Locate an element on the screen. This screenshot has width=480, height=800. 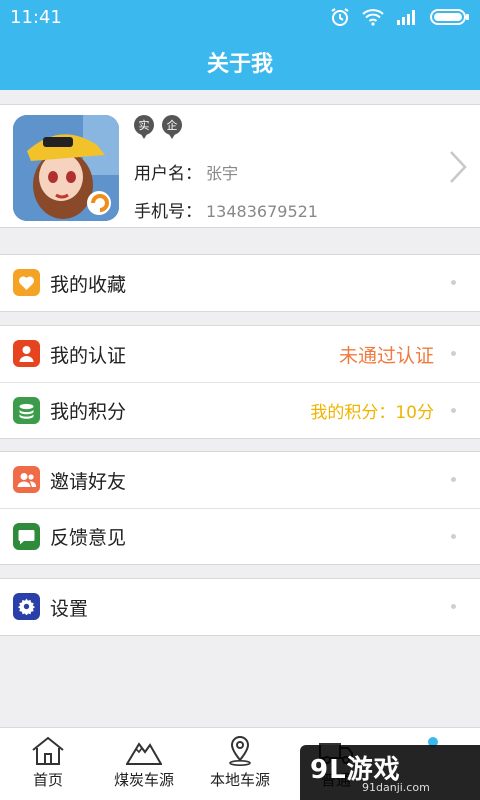
nav-home-label: 首页 is located at coordinates (47, 780).